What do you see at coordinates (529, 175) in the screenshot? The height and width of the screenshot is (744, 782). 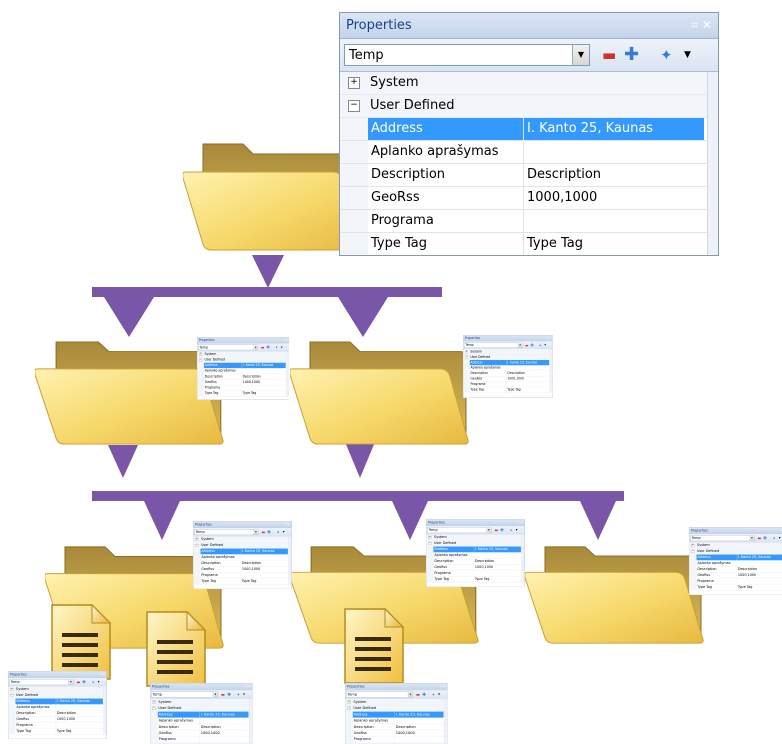 I see `property-row: Description Description` at bounding box center [529, 175].